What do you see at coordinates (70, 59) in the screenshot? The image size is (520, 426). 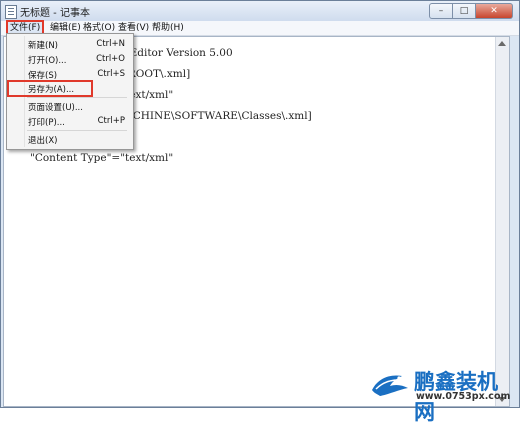 I see `menu-item-open: 打开(O)... Ctrl+O` at bounding box center [70, 59].